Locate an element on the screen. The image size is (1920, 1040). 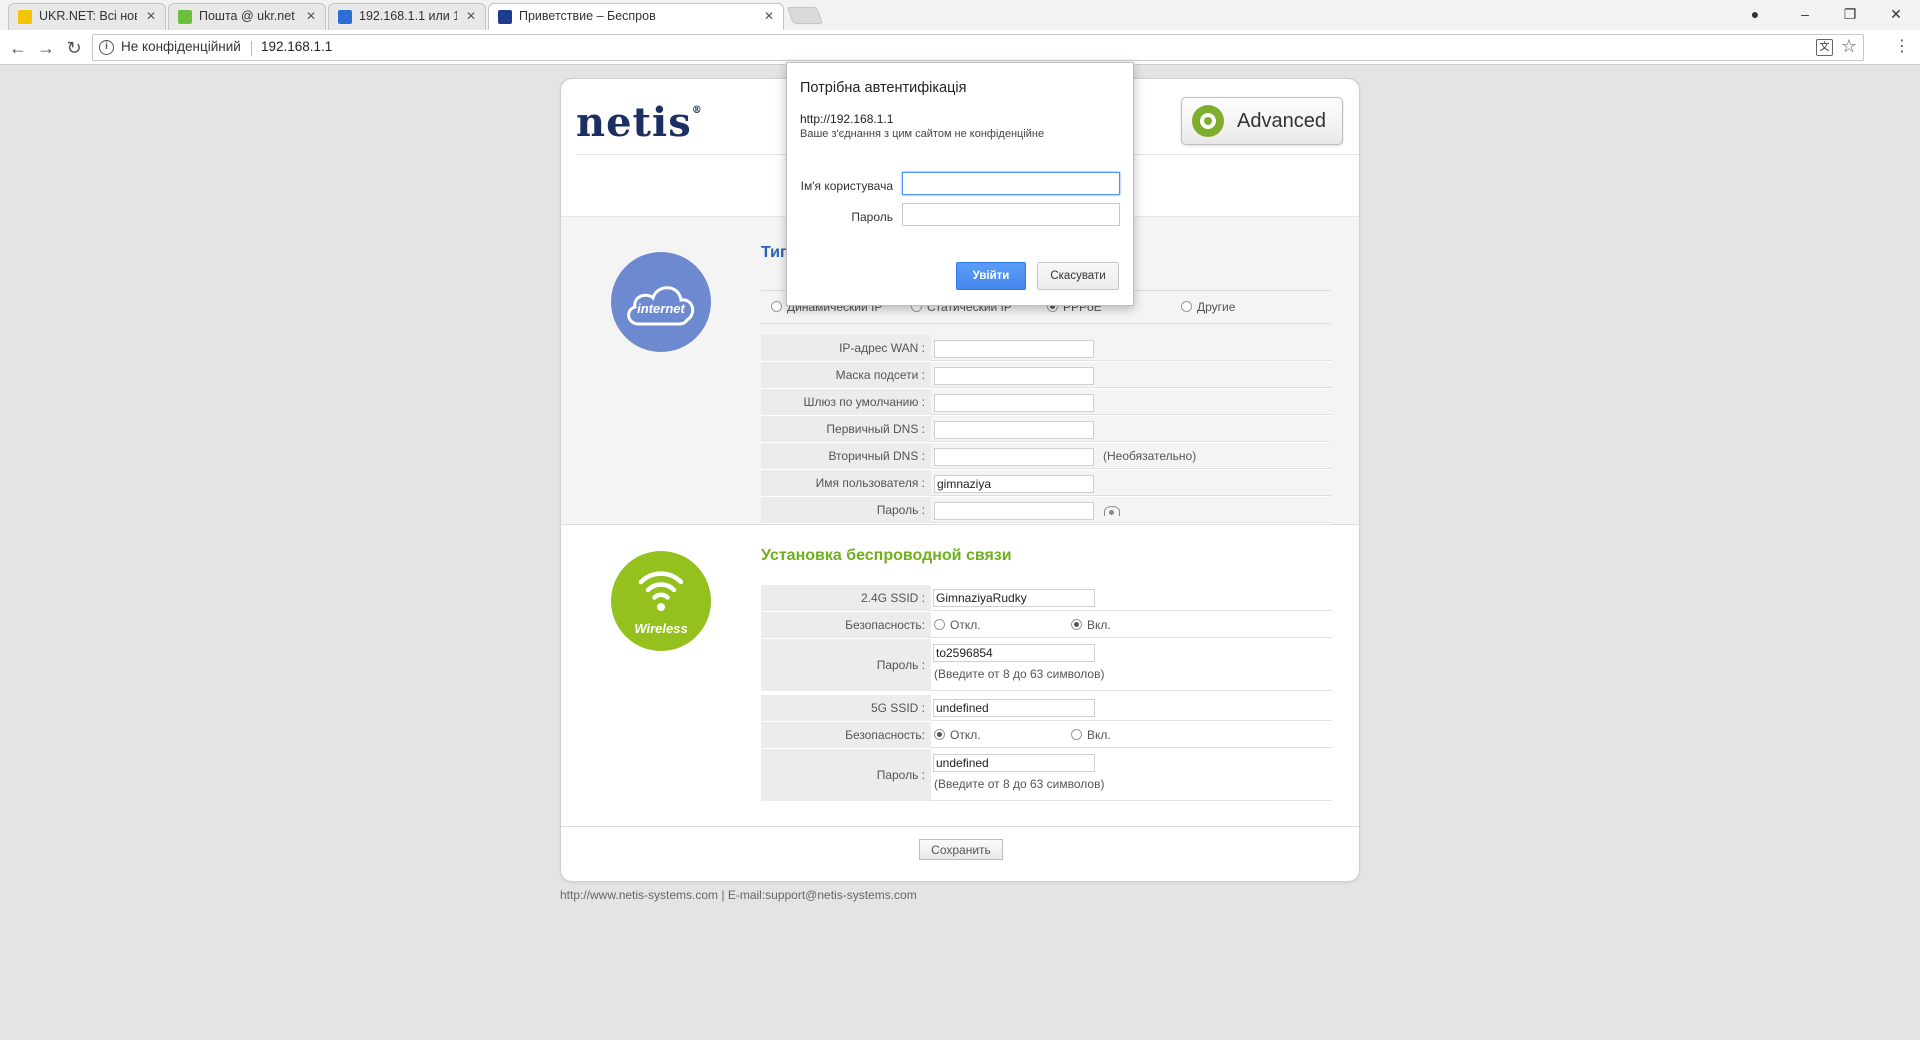
tab-title: Пошта @ ukr.net - украї is located at coordinates (248, 16).